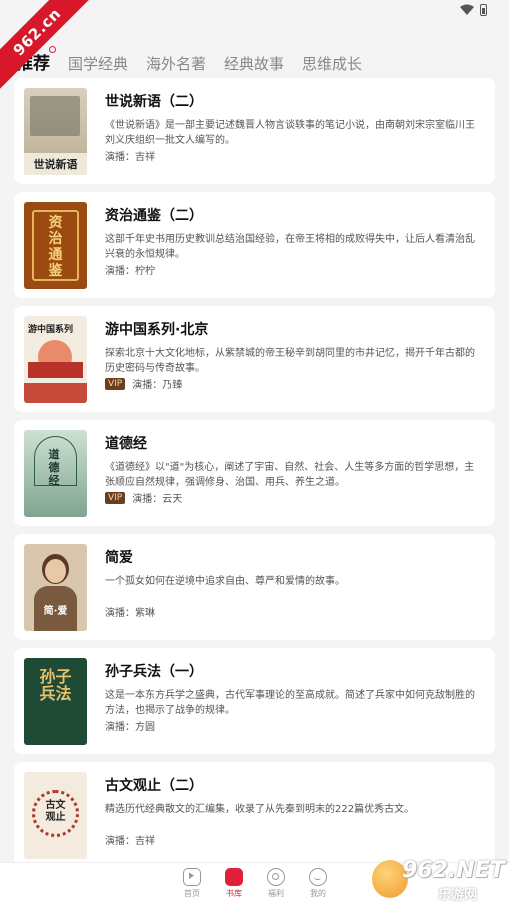 This screenshot has width=509, height=905. I want to click on nav-label: 首页, so click(192, 893).